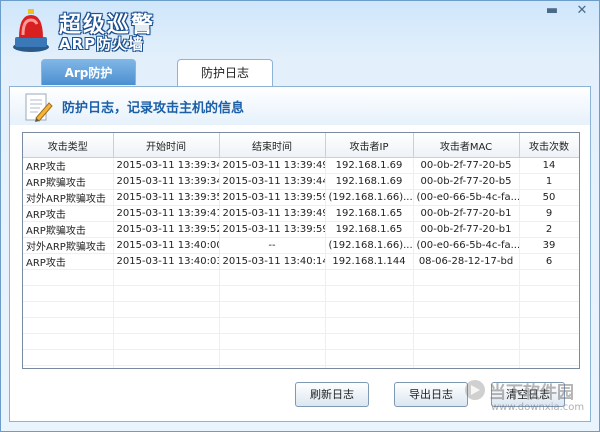 This screenshot has height=432, width=600. I want to click on column-header-attacker-mac: 攻击者MAC, so click(466, 145).